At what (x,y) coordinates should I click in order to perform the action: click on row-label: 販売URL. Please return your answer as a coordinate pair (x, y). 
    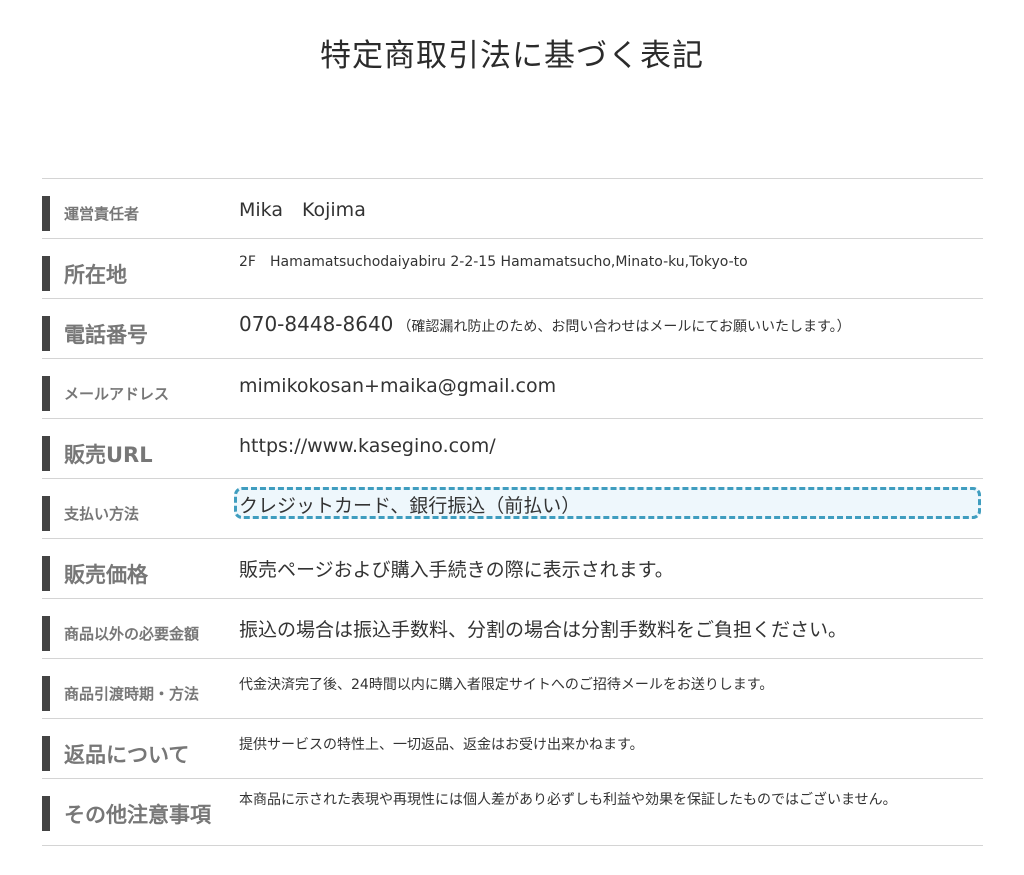
    Looking at the image, I should click on (108, 455).